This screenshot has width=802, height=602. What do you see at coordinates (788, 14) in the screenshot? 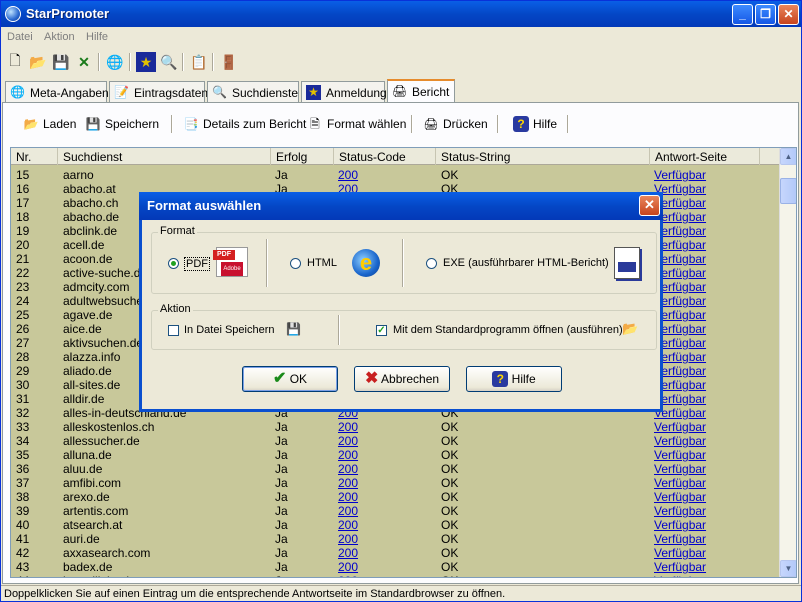
I see `close-button: ✕` at bounding box center [788, 14].